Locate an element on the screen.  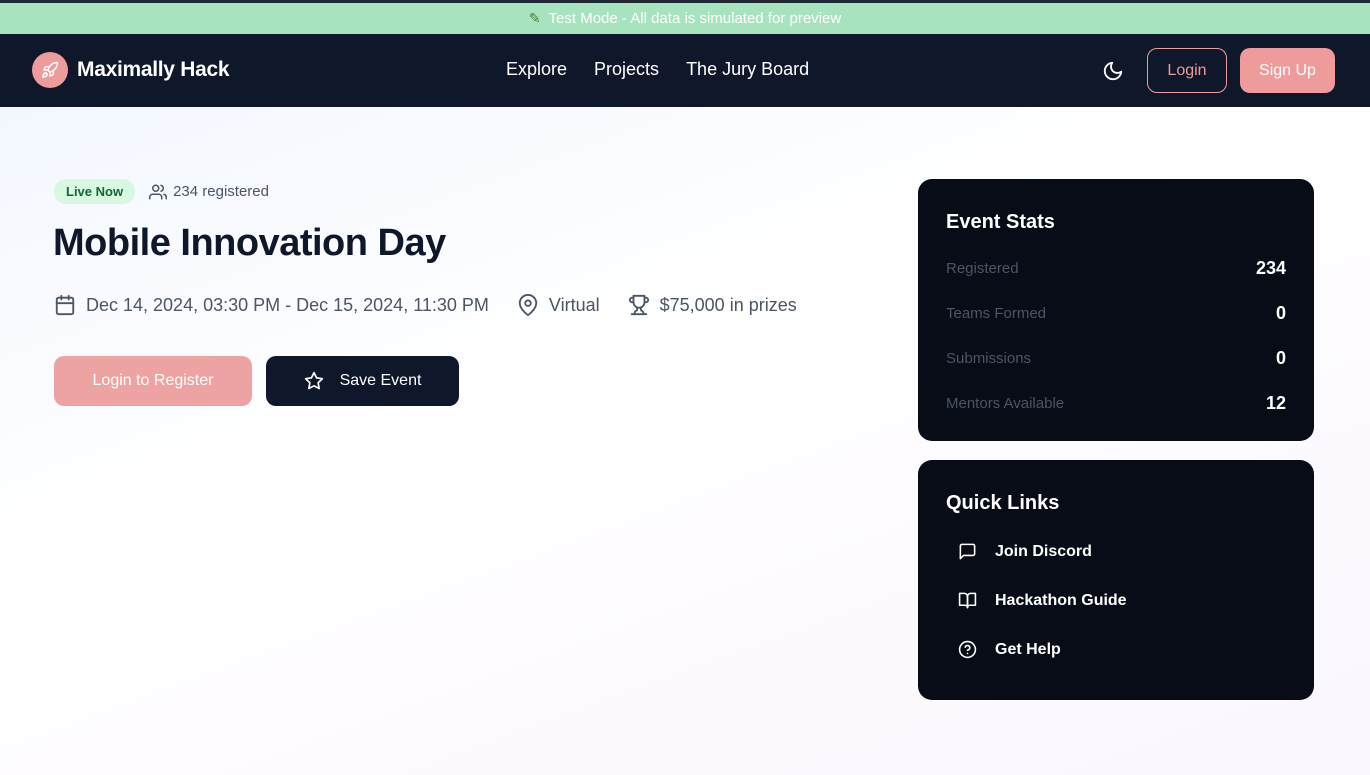
quick-link-guide: Hackathon Guide is located at coordinates (1116, 600).